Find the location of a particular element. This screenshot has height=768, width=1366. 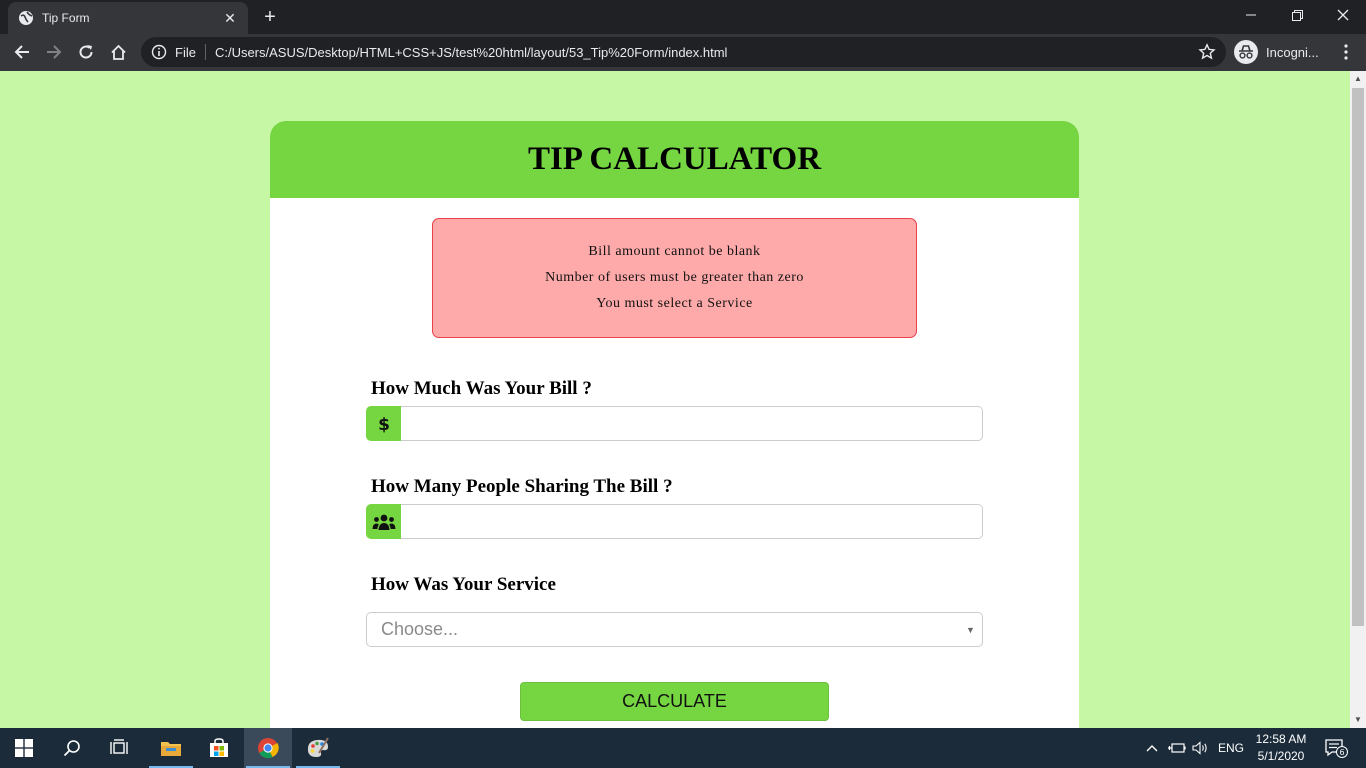

page-title: TIP CALCULATOR is located at coordinates (674, 159).